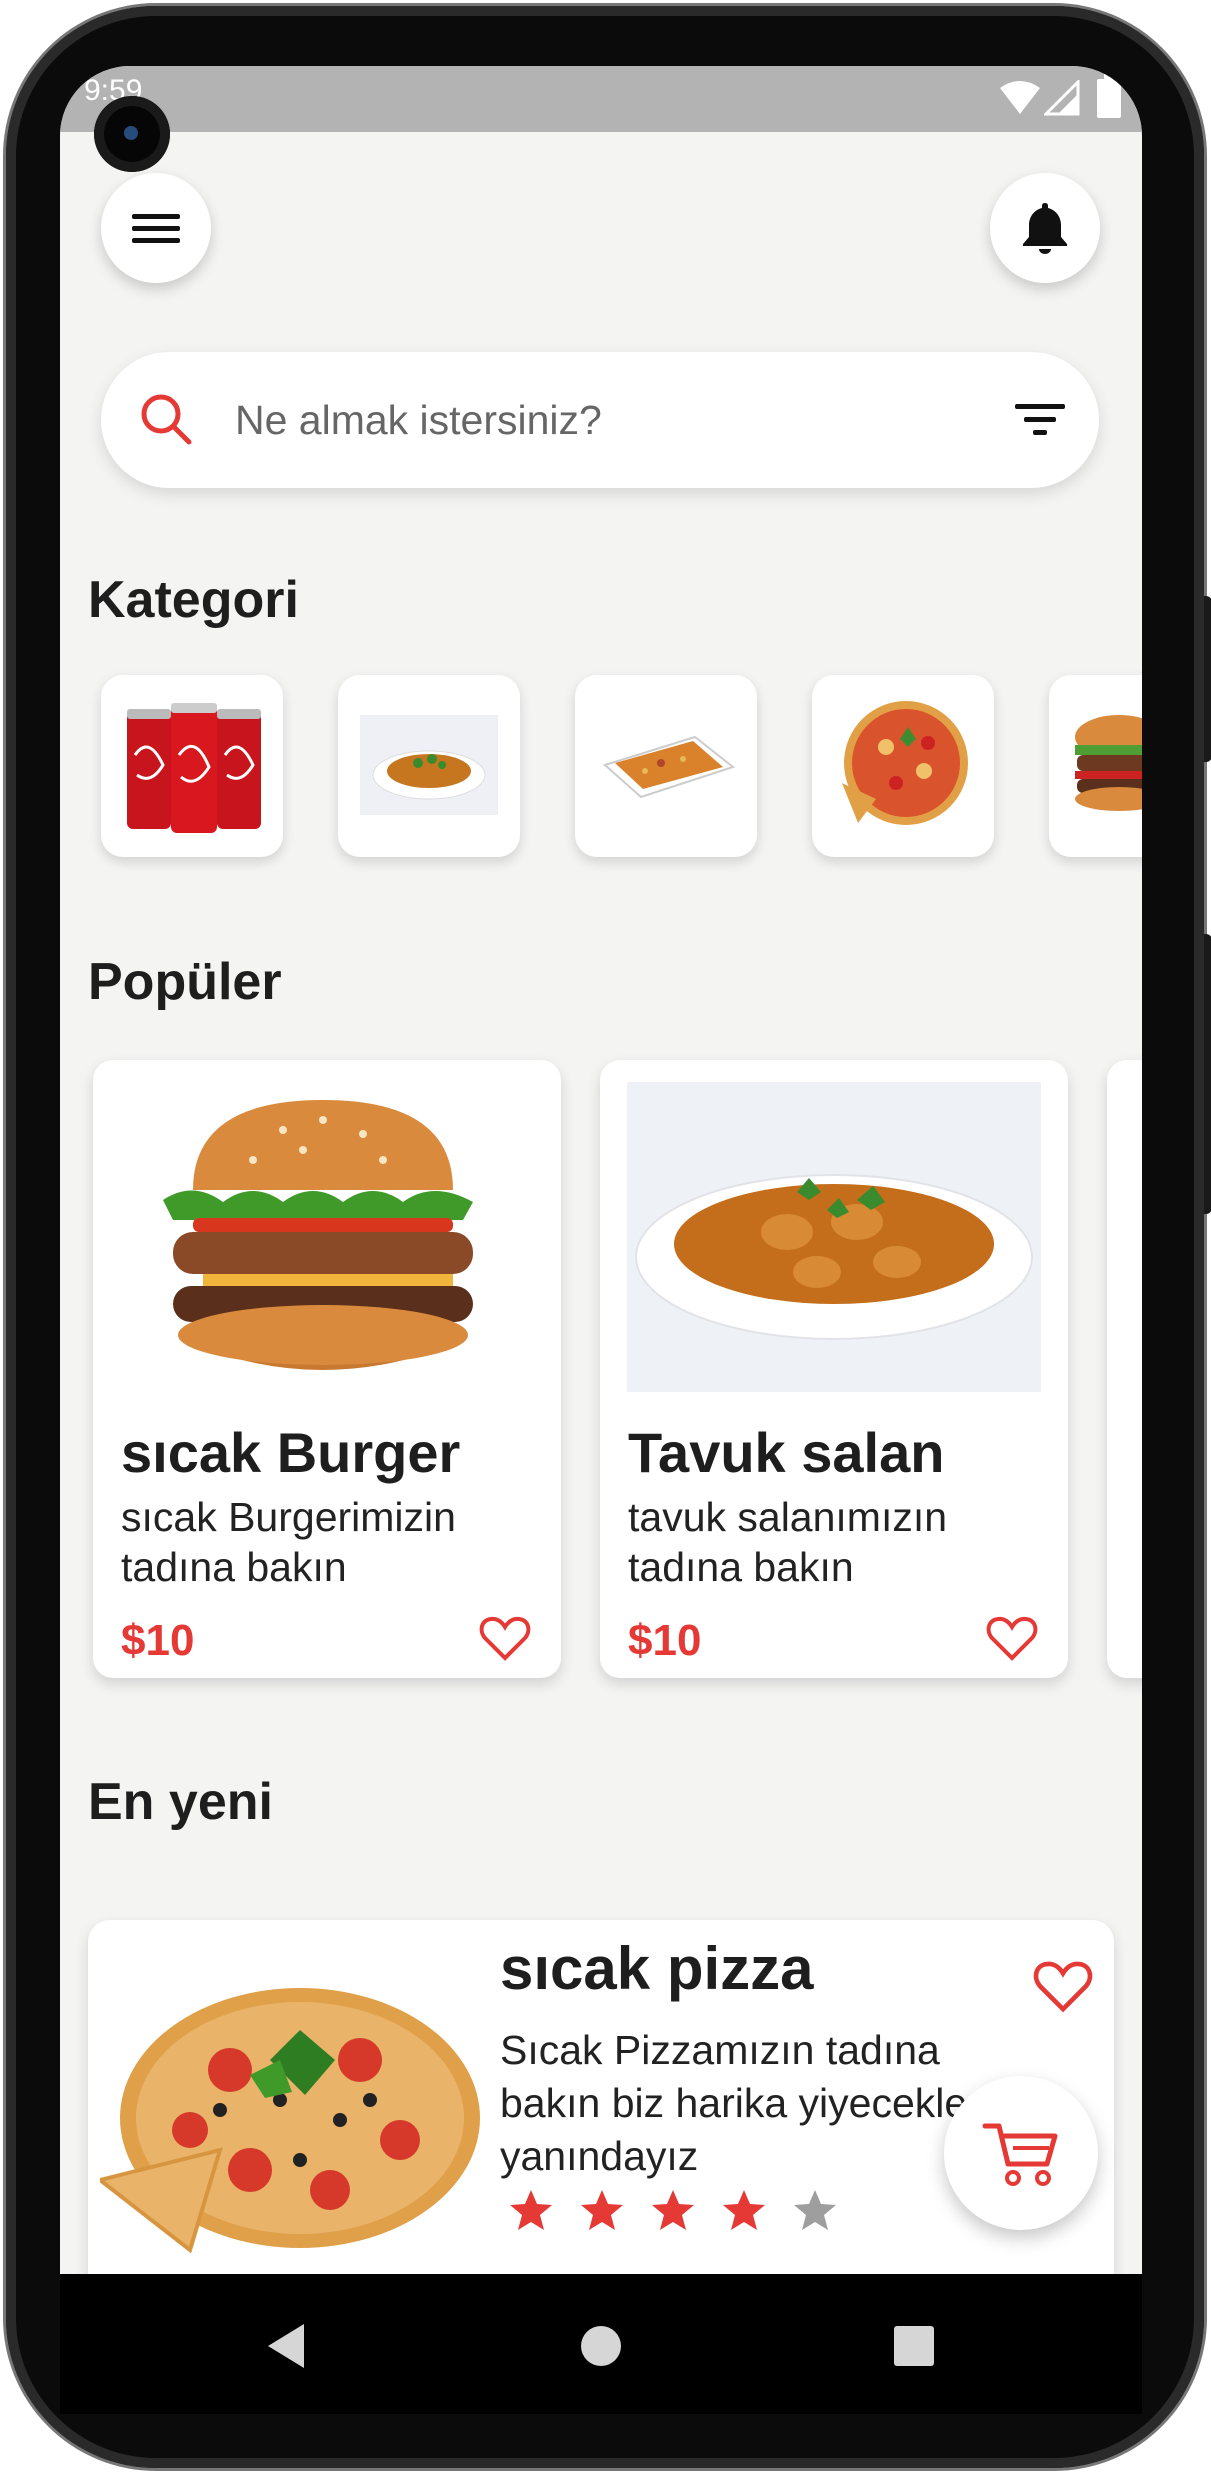 This screenshot has height=2474, width=1211. I want to click on product-name: sıcak Burger, so click(291, 1452).